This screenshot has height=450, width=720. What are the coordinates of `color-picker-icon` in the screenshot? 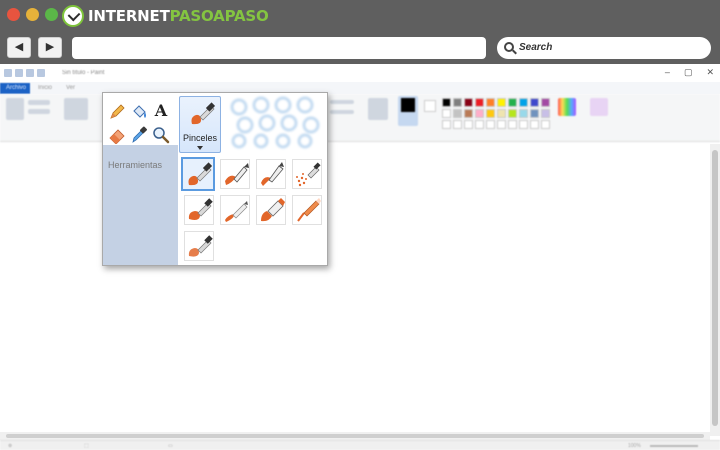 It's located at (139, 134).